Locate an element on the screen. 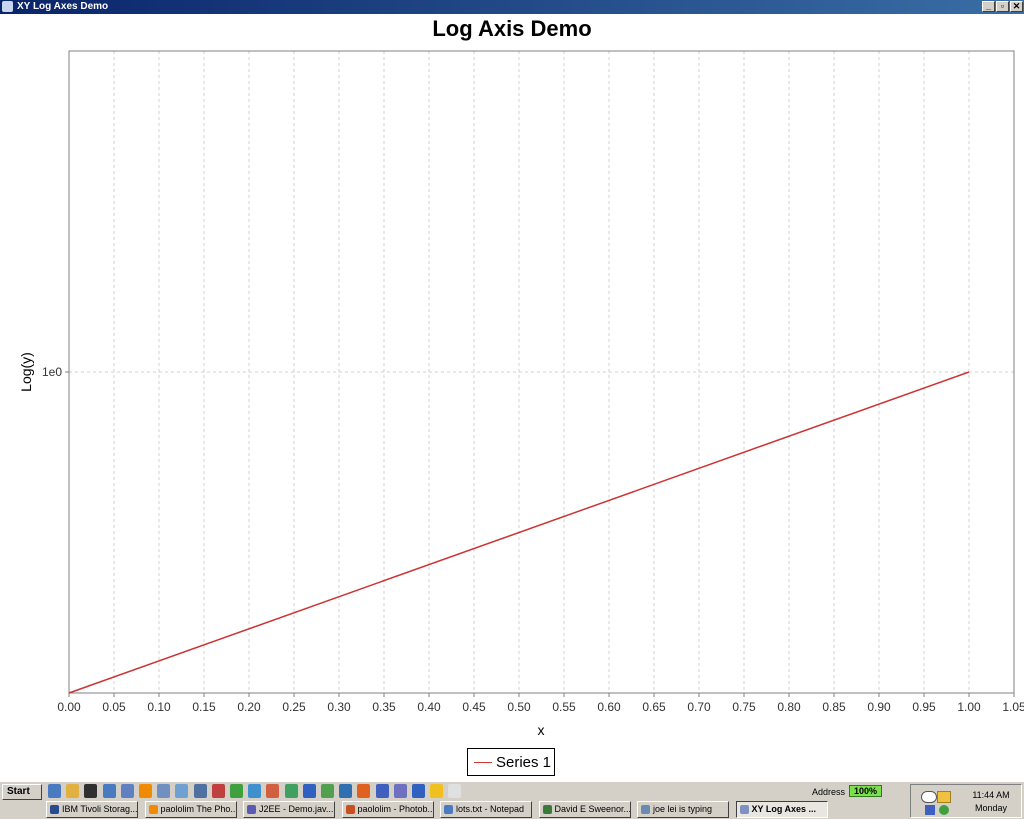  taskbar-button: lots.txt - Notepad is located at coordinates (486, 809).